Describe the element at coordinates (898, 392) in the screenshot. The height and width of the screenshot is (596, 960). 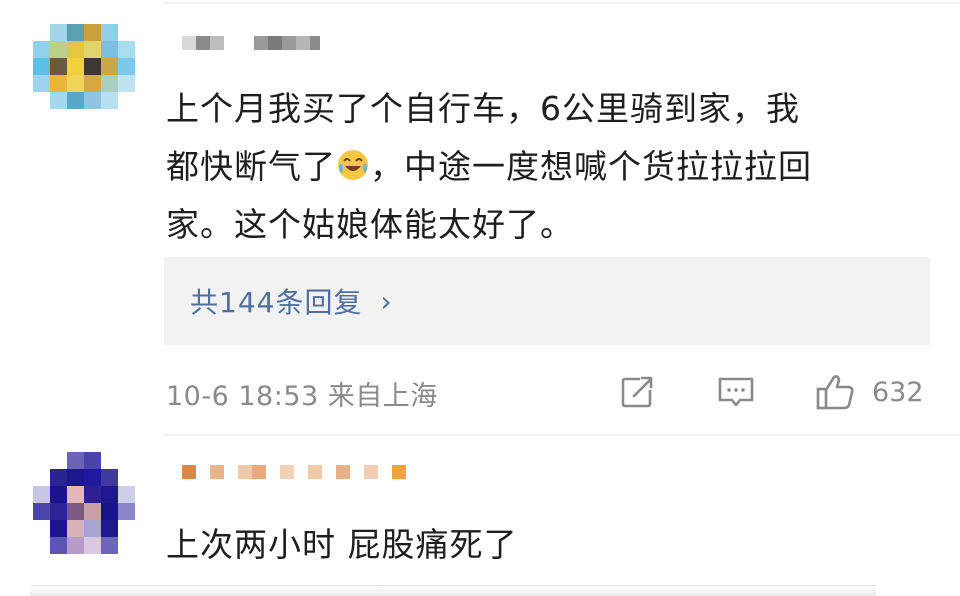
I see `like-count: 632` at that location.